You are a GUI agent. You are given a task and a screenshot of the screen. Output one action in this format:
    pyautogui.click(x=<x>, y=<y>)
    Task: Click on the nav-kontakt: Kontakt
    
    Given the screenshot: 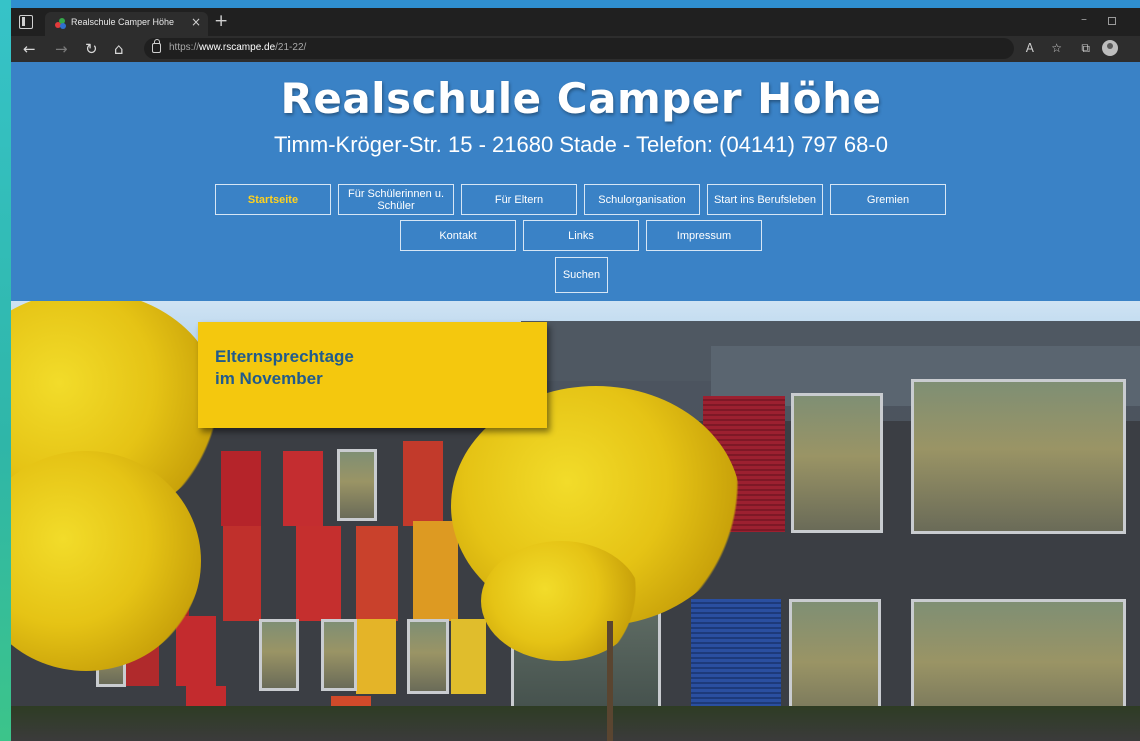 What is the action you would take?
    pyautogui.click(x=458, y=235)
    